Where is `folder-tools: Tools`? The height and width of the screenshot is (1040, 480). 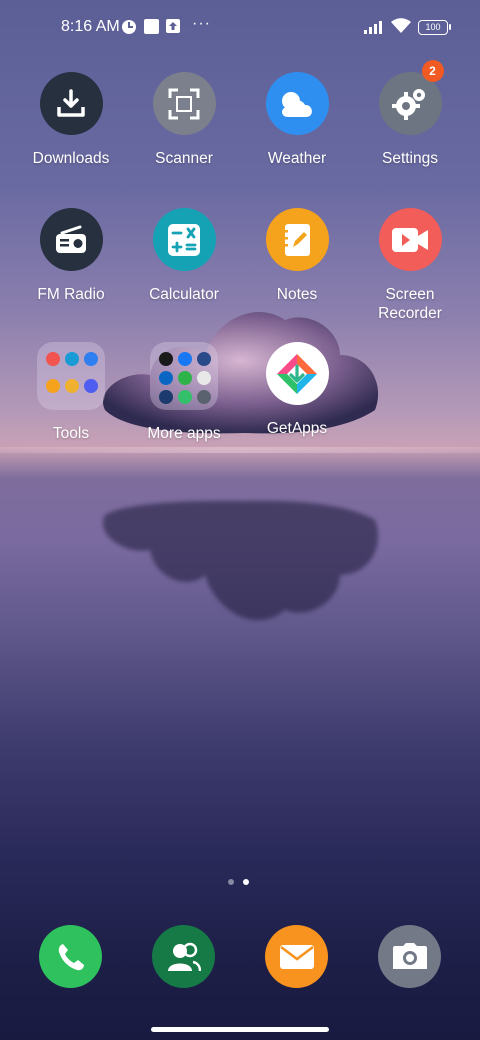
folder-tools: Tools is located at coordinates (71, 392).